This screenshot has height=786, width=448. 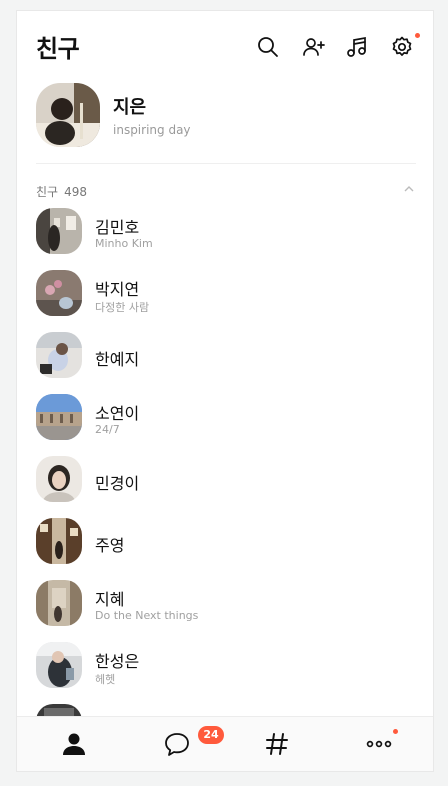 What do you see at coordinates (117, 359) in the screenshot?
I see `friend-name: 한예지` at bounding box center [117, 359].